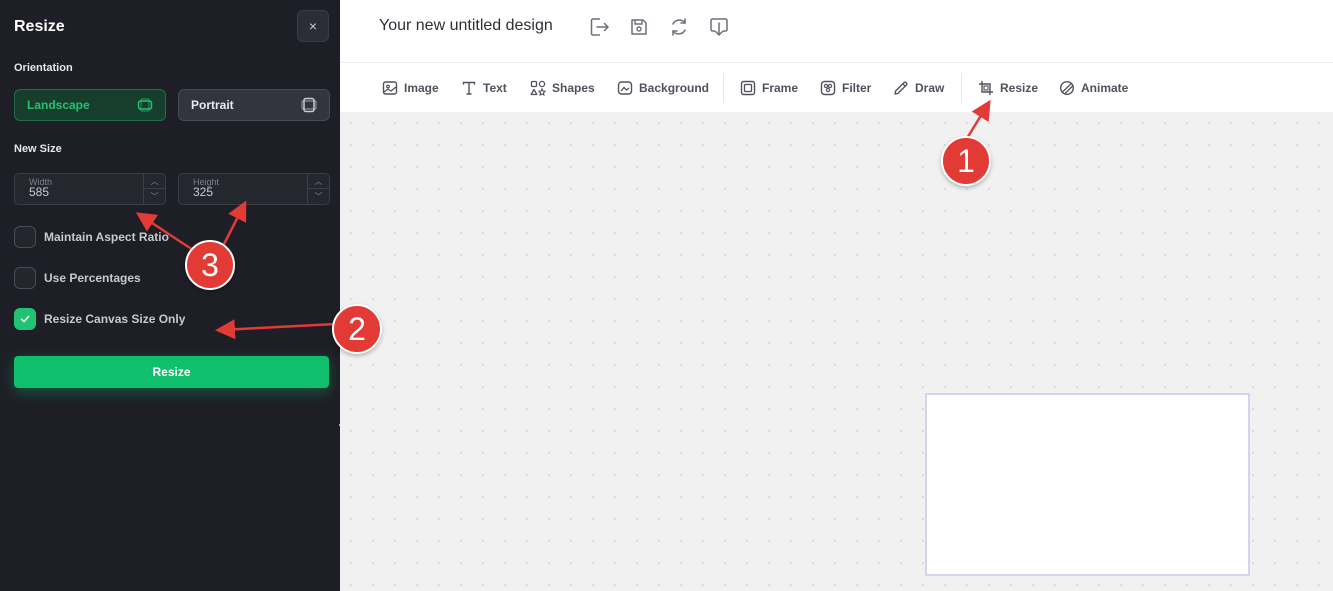  What do you see at coordinates (1067, 88) in the screenshot?
I see `animate-icon` at bounding box center [1067, 88].